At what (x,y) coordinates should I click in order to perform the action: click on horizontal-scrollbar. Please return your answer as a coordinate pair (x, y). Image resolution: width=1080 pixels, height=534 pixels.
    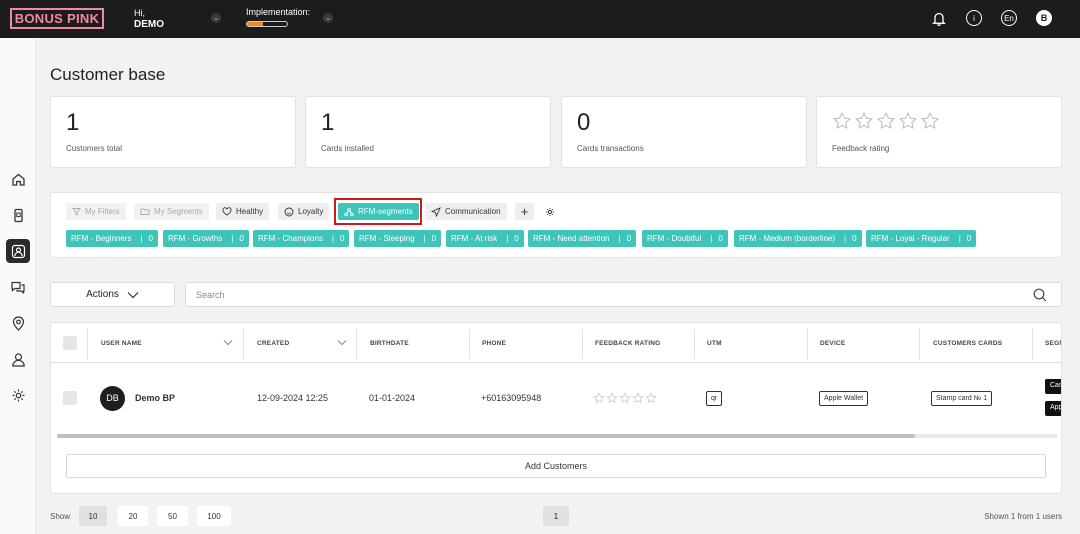
    Looking at the image, I should click on (557, 436).